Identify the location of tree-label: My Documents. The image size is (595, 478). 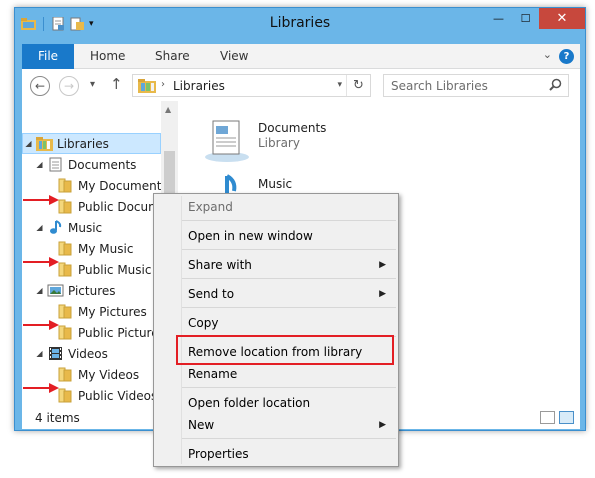
(123, 185).